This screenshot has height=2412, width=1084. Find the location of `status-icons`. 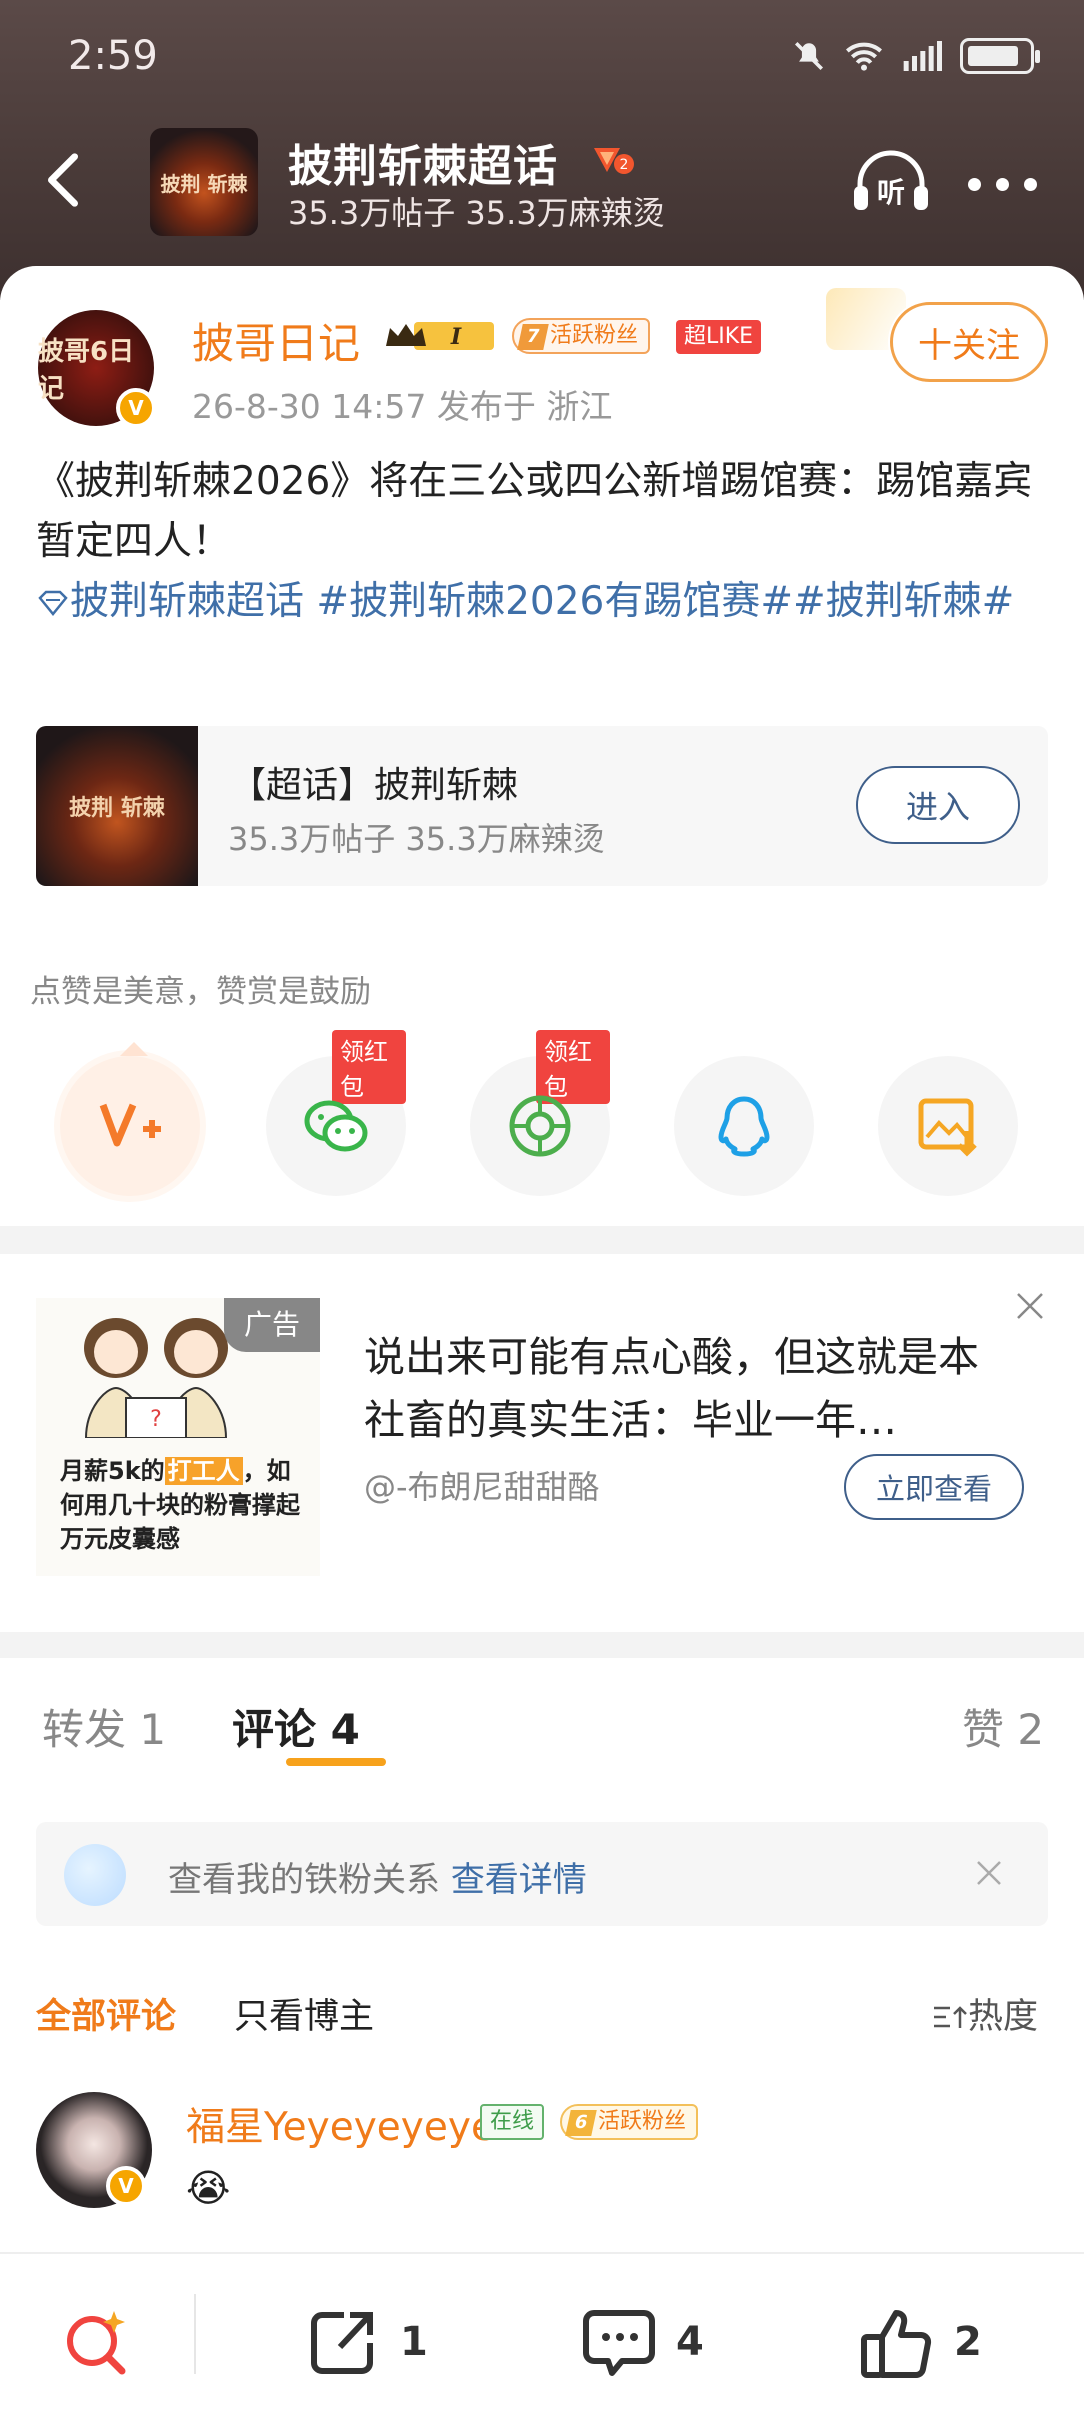

status-icons is located at coordinates (916, 56).